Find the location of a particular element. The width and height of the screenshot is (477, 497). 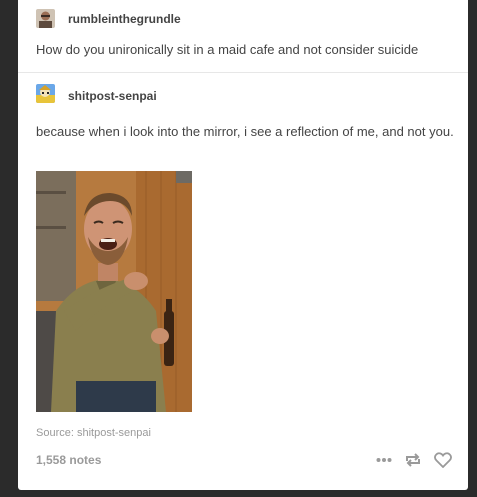

username: rumbleinthegrundle is located at coordinates (124, 19).